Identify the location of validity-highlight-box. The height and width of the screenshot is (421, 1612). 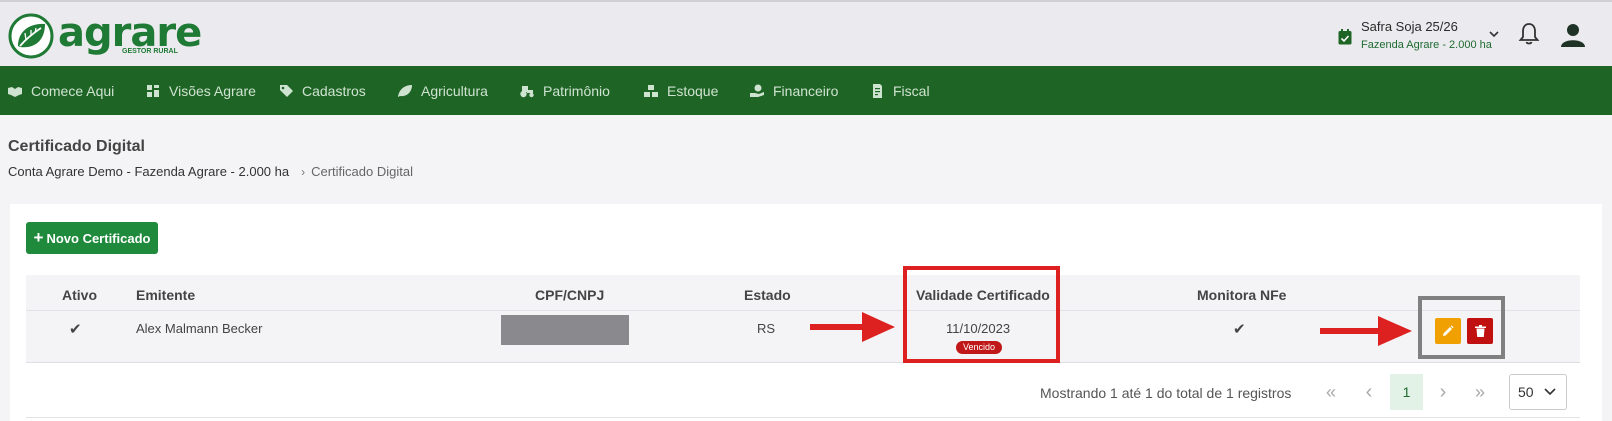
(981, 314).